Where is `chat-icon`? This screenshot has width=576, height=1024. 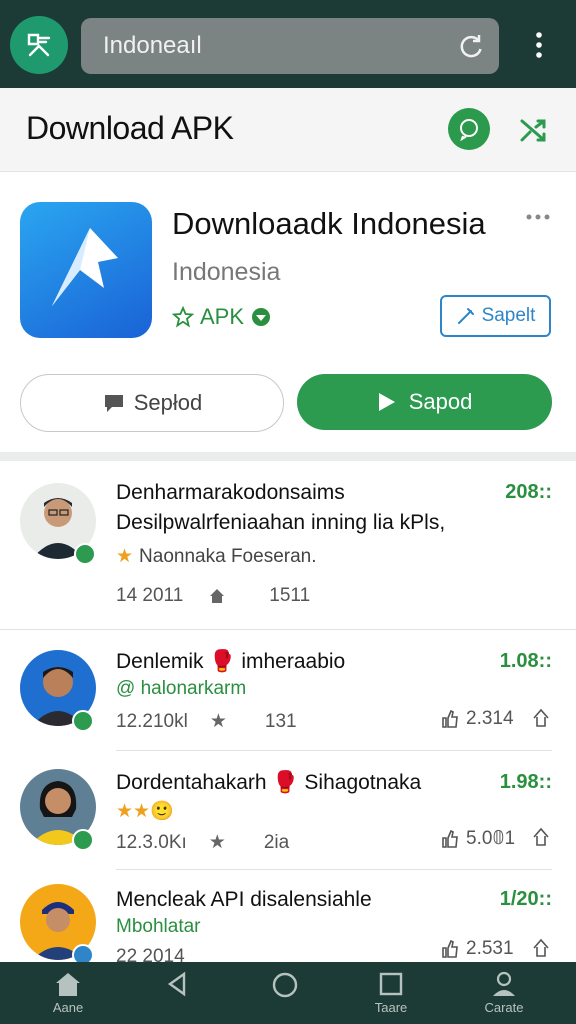
chat-icon is located at coordinates (469, 130).